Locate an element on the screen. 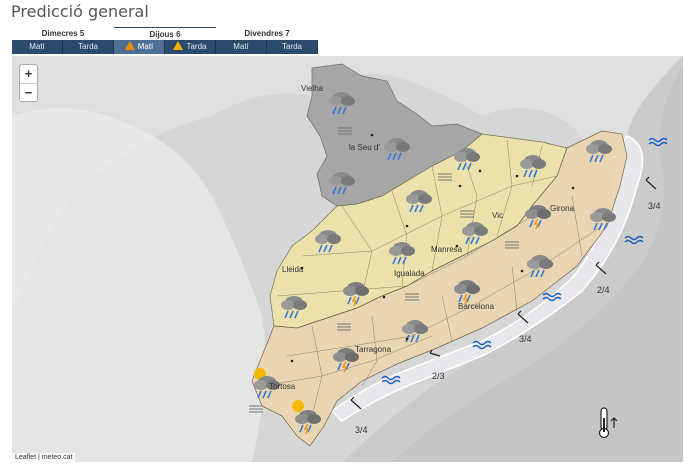 Image resolution: width=696 pixels, height=464 pixels. tab-friday-afternoon: Tarda is located at coordinates (292, 47).